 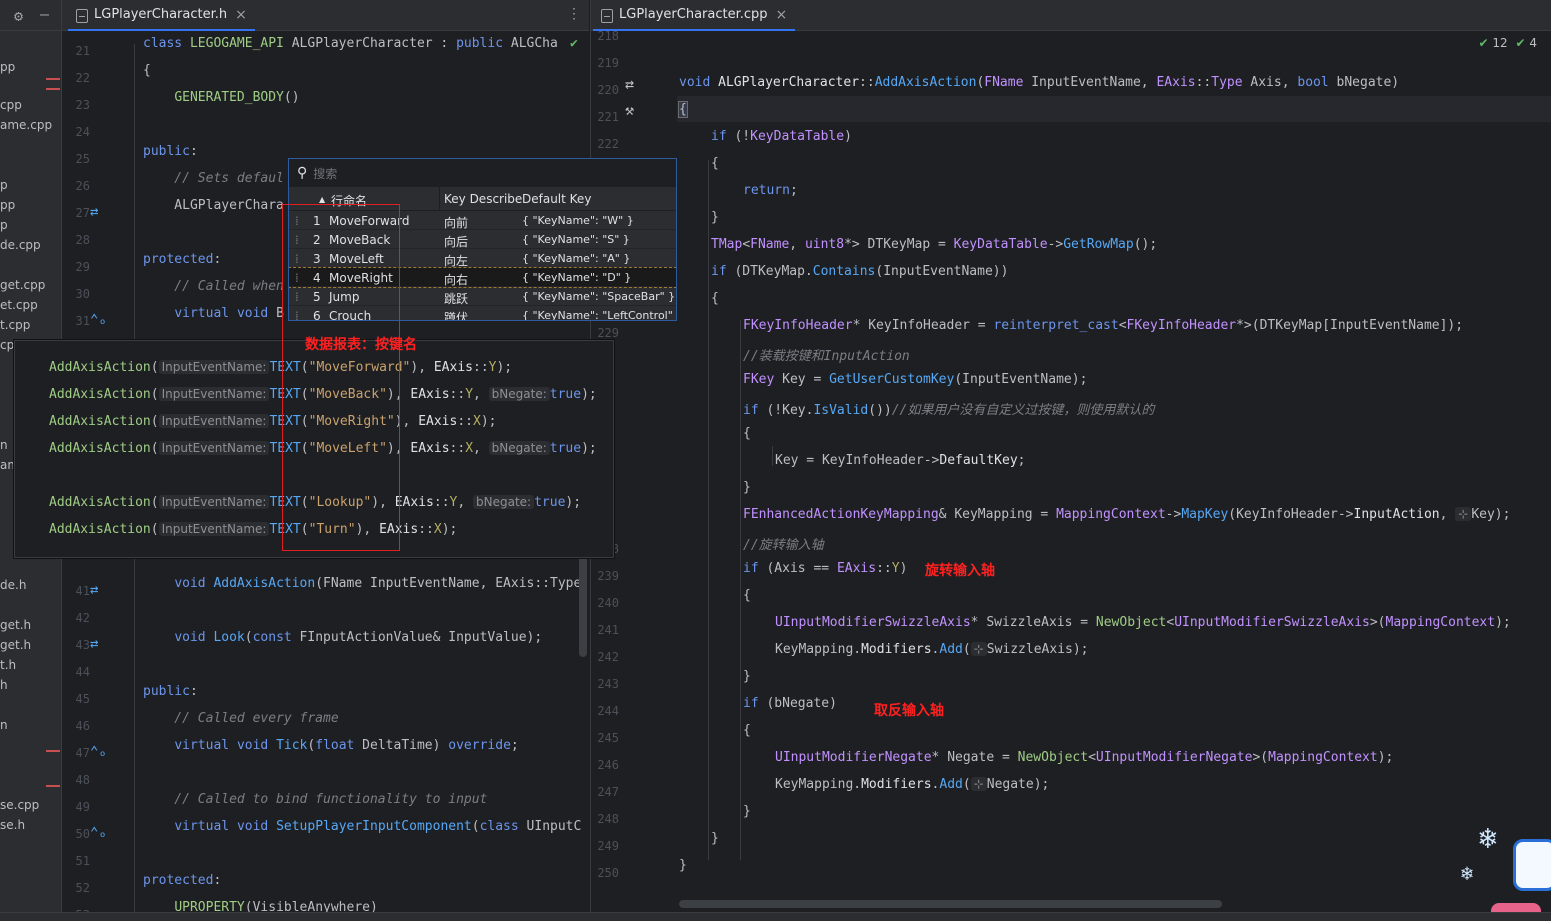 What do you see at coordinates (325, 173) in the screenshot?
I see `search-placeholder: 搜索` at bounding box center [325, 173].